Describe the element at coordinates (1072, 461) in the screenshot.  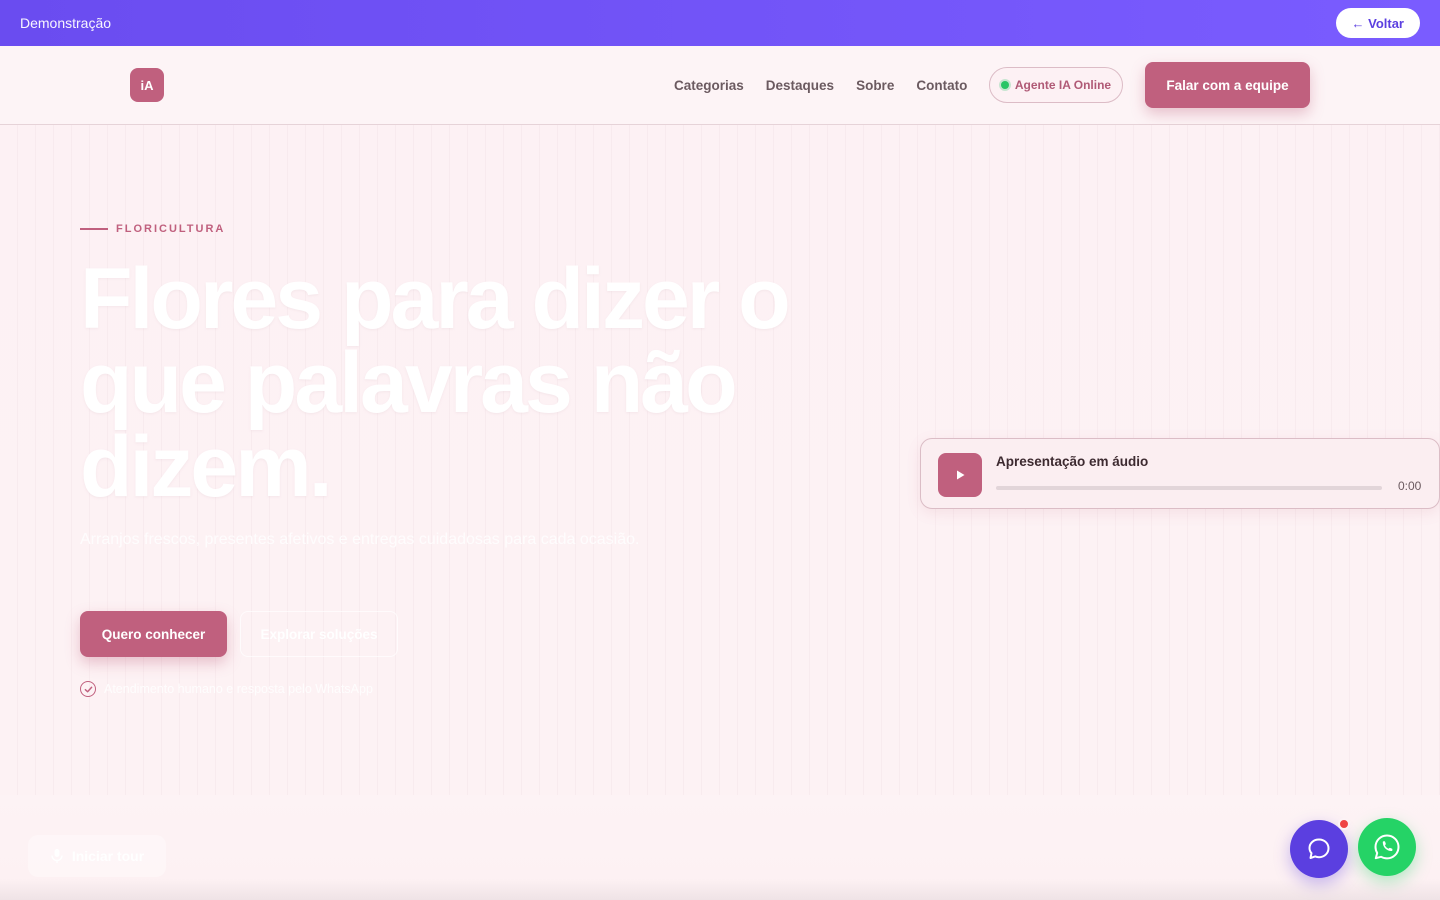
I see `audio-title: Apresentação em áudio` at that location.